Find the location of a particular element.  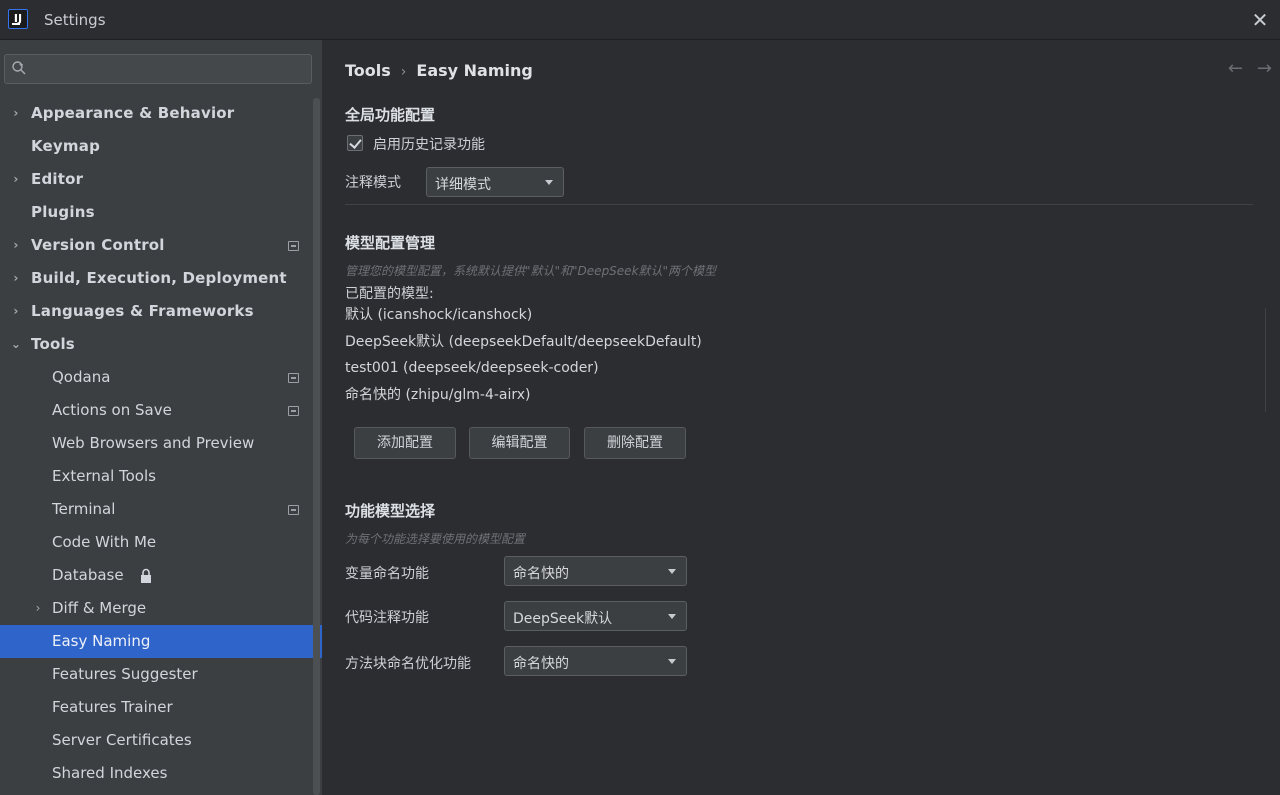

sidebar-item-code-with-me: Code With Me is located at coordinates (161, 542).